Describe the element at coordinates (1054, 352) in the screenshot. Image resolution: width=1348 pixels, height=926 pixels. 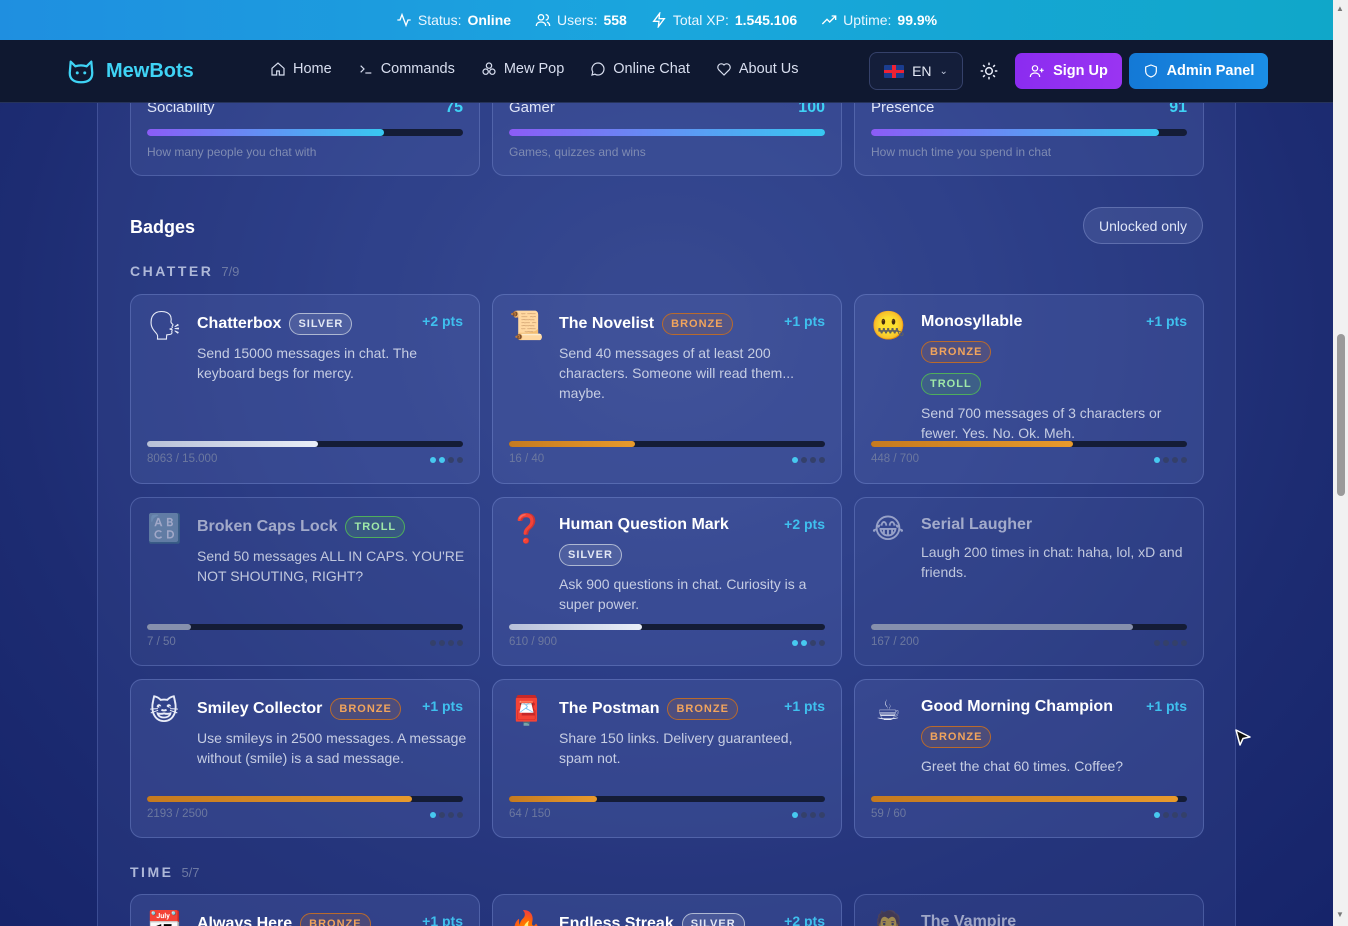
I see `badge-tier-row: BRONZE` at that location.